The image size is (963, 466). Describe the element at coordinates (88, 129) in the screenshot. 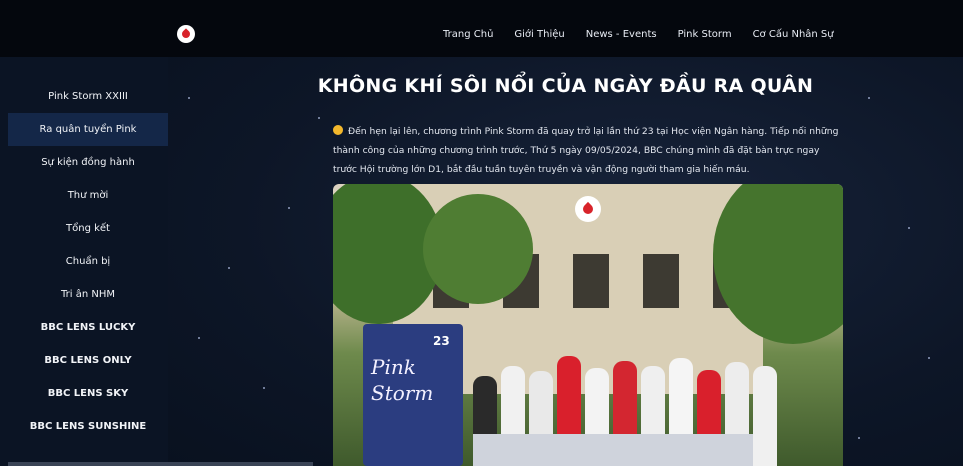

I see `sidebar-item-ra-quan-tuyen-pink: Ra quân tuyển Pink` at that location.